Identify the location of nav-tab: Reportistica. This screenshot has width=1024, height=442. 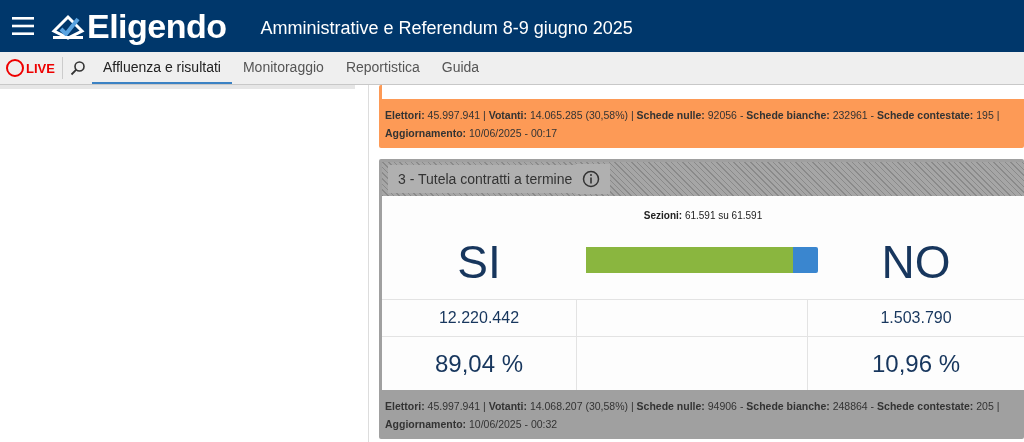
(382, 68).